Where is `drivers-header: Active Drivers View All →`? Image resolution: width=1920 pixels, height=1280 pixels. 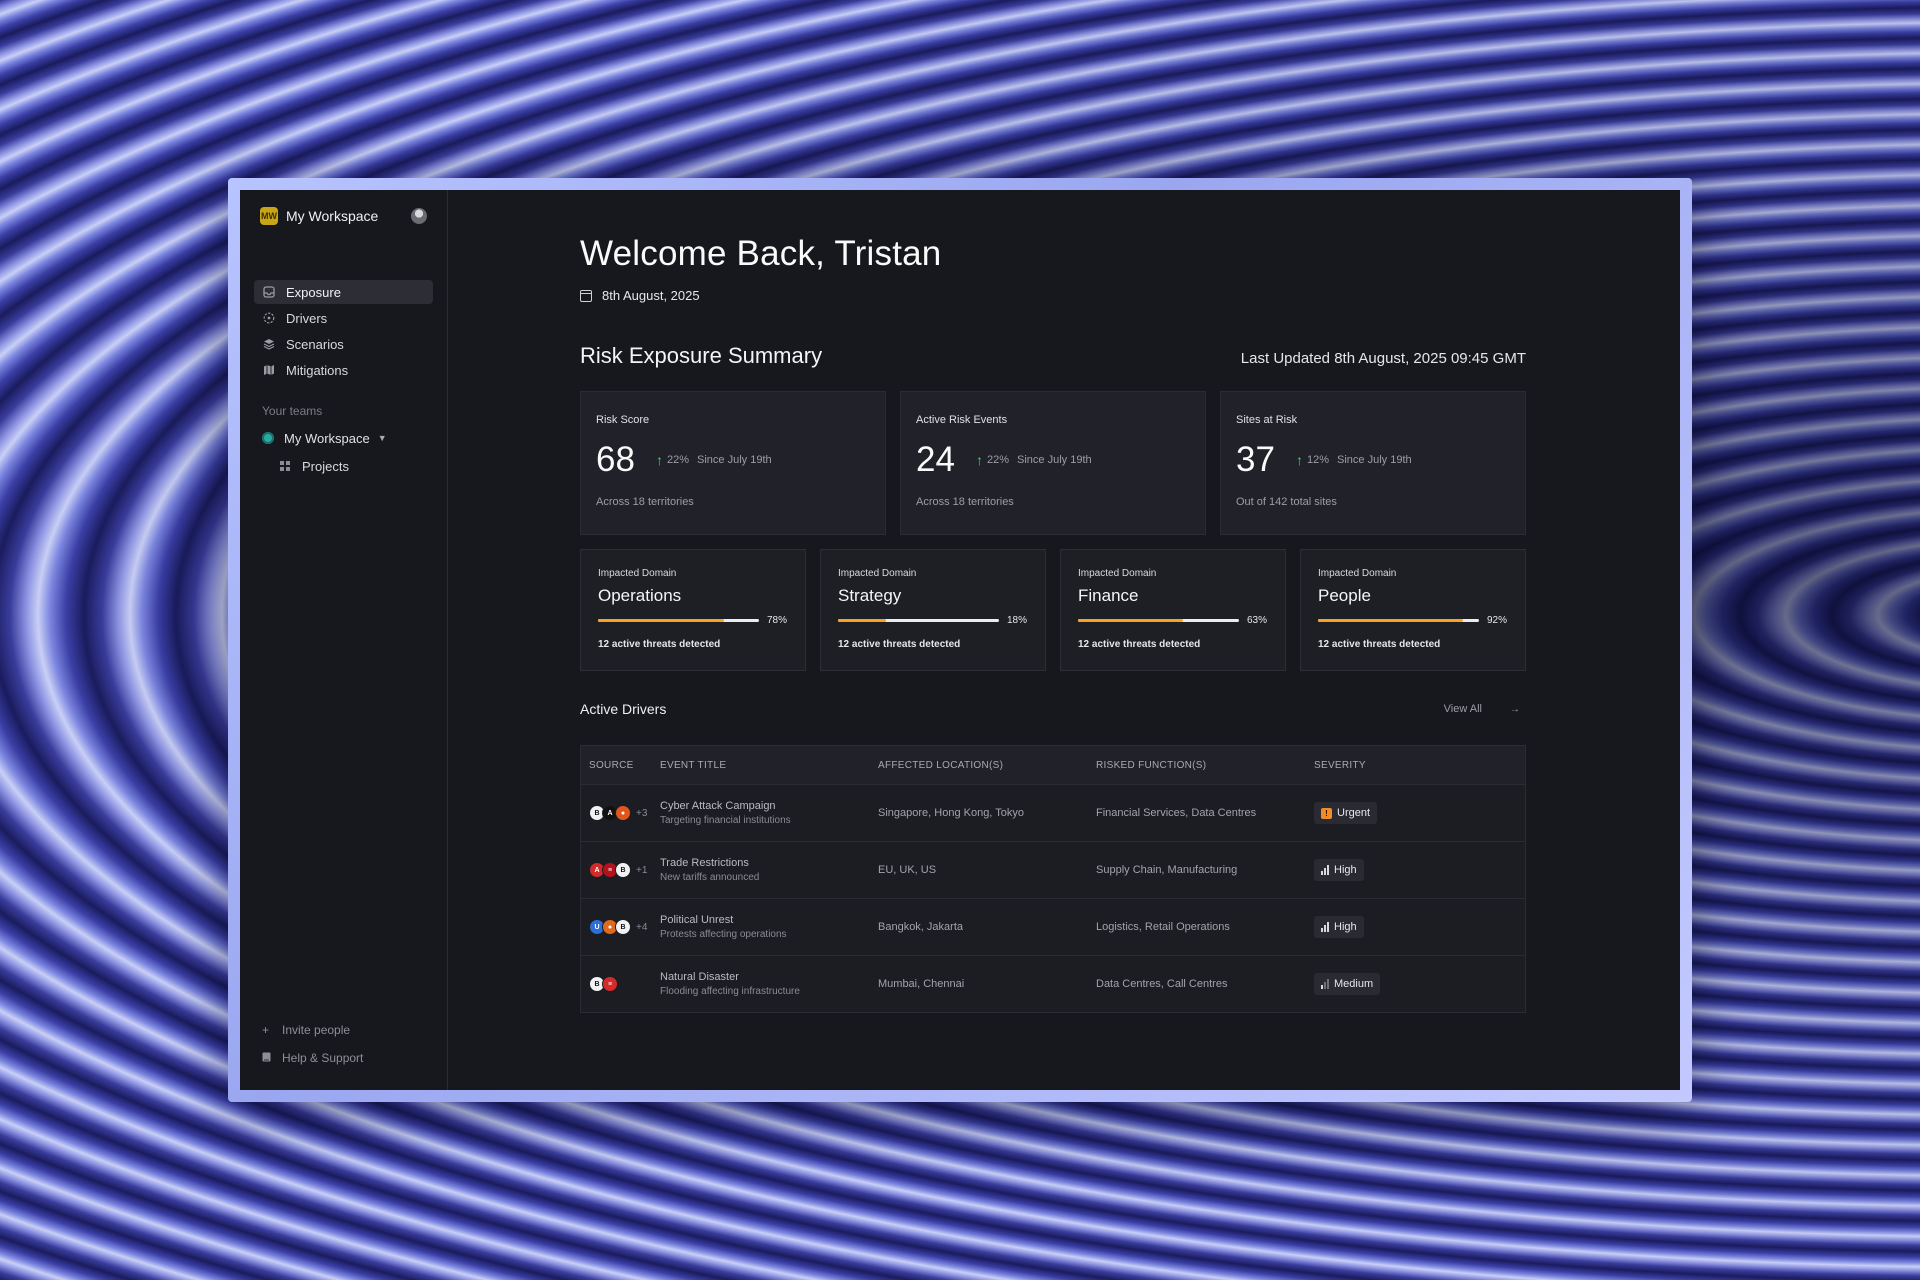
drivers-header: Active Drivers View All → is located at coordinates (1053, 709).